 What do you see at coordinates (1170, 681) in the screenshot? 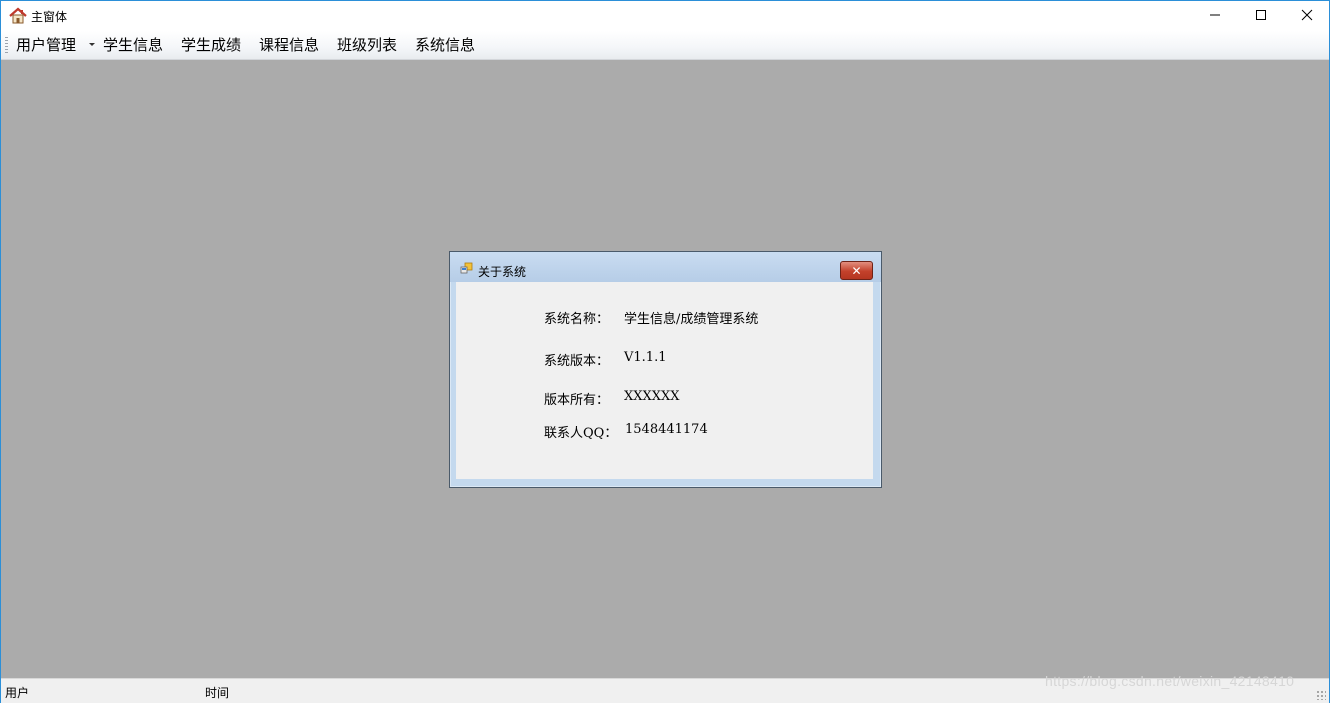
I see `watermark-text: https://blog.csdn.net/weixin_42148410` at bounding box center [1170, 681].